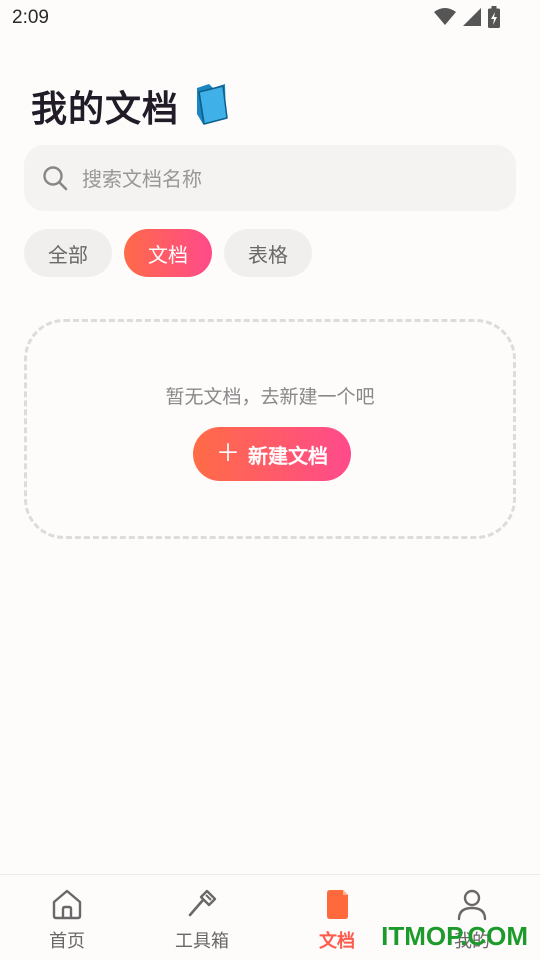 The height and width of the screenshot is (960, 540). Describe the element at coordinates (211, 106) in the screenshot. I see `folder-icon` at that location.